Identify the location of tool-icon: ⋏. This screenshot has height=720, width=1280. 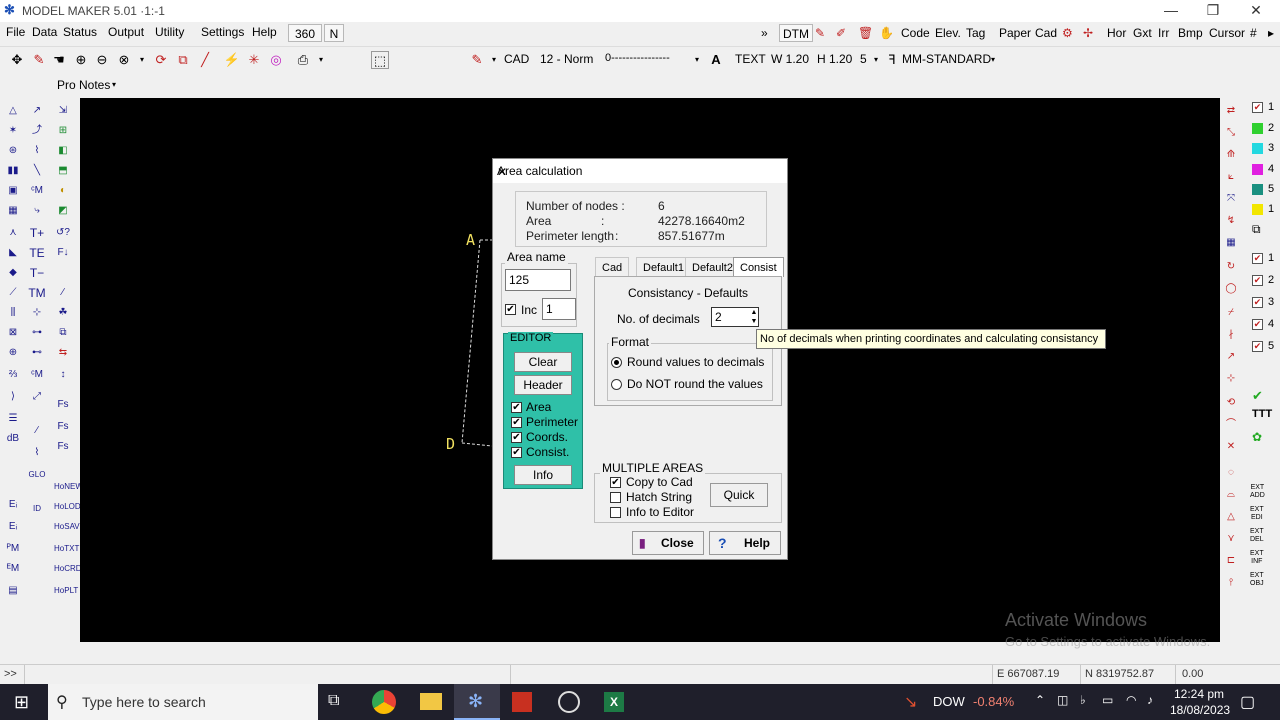
(13, 233).